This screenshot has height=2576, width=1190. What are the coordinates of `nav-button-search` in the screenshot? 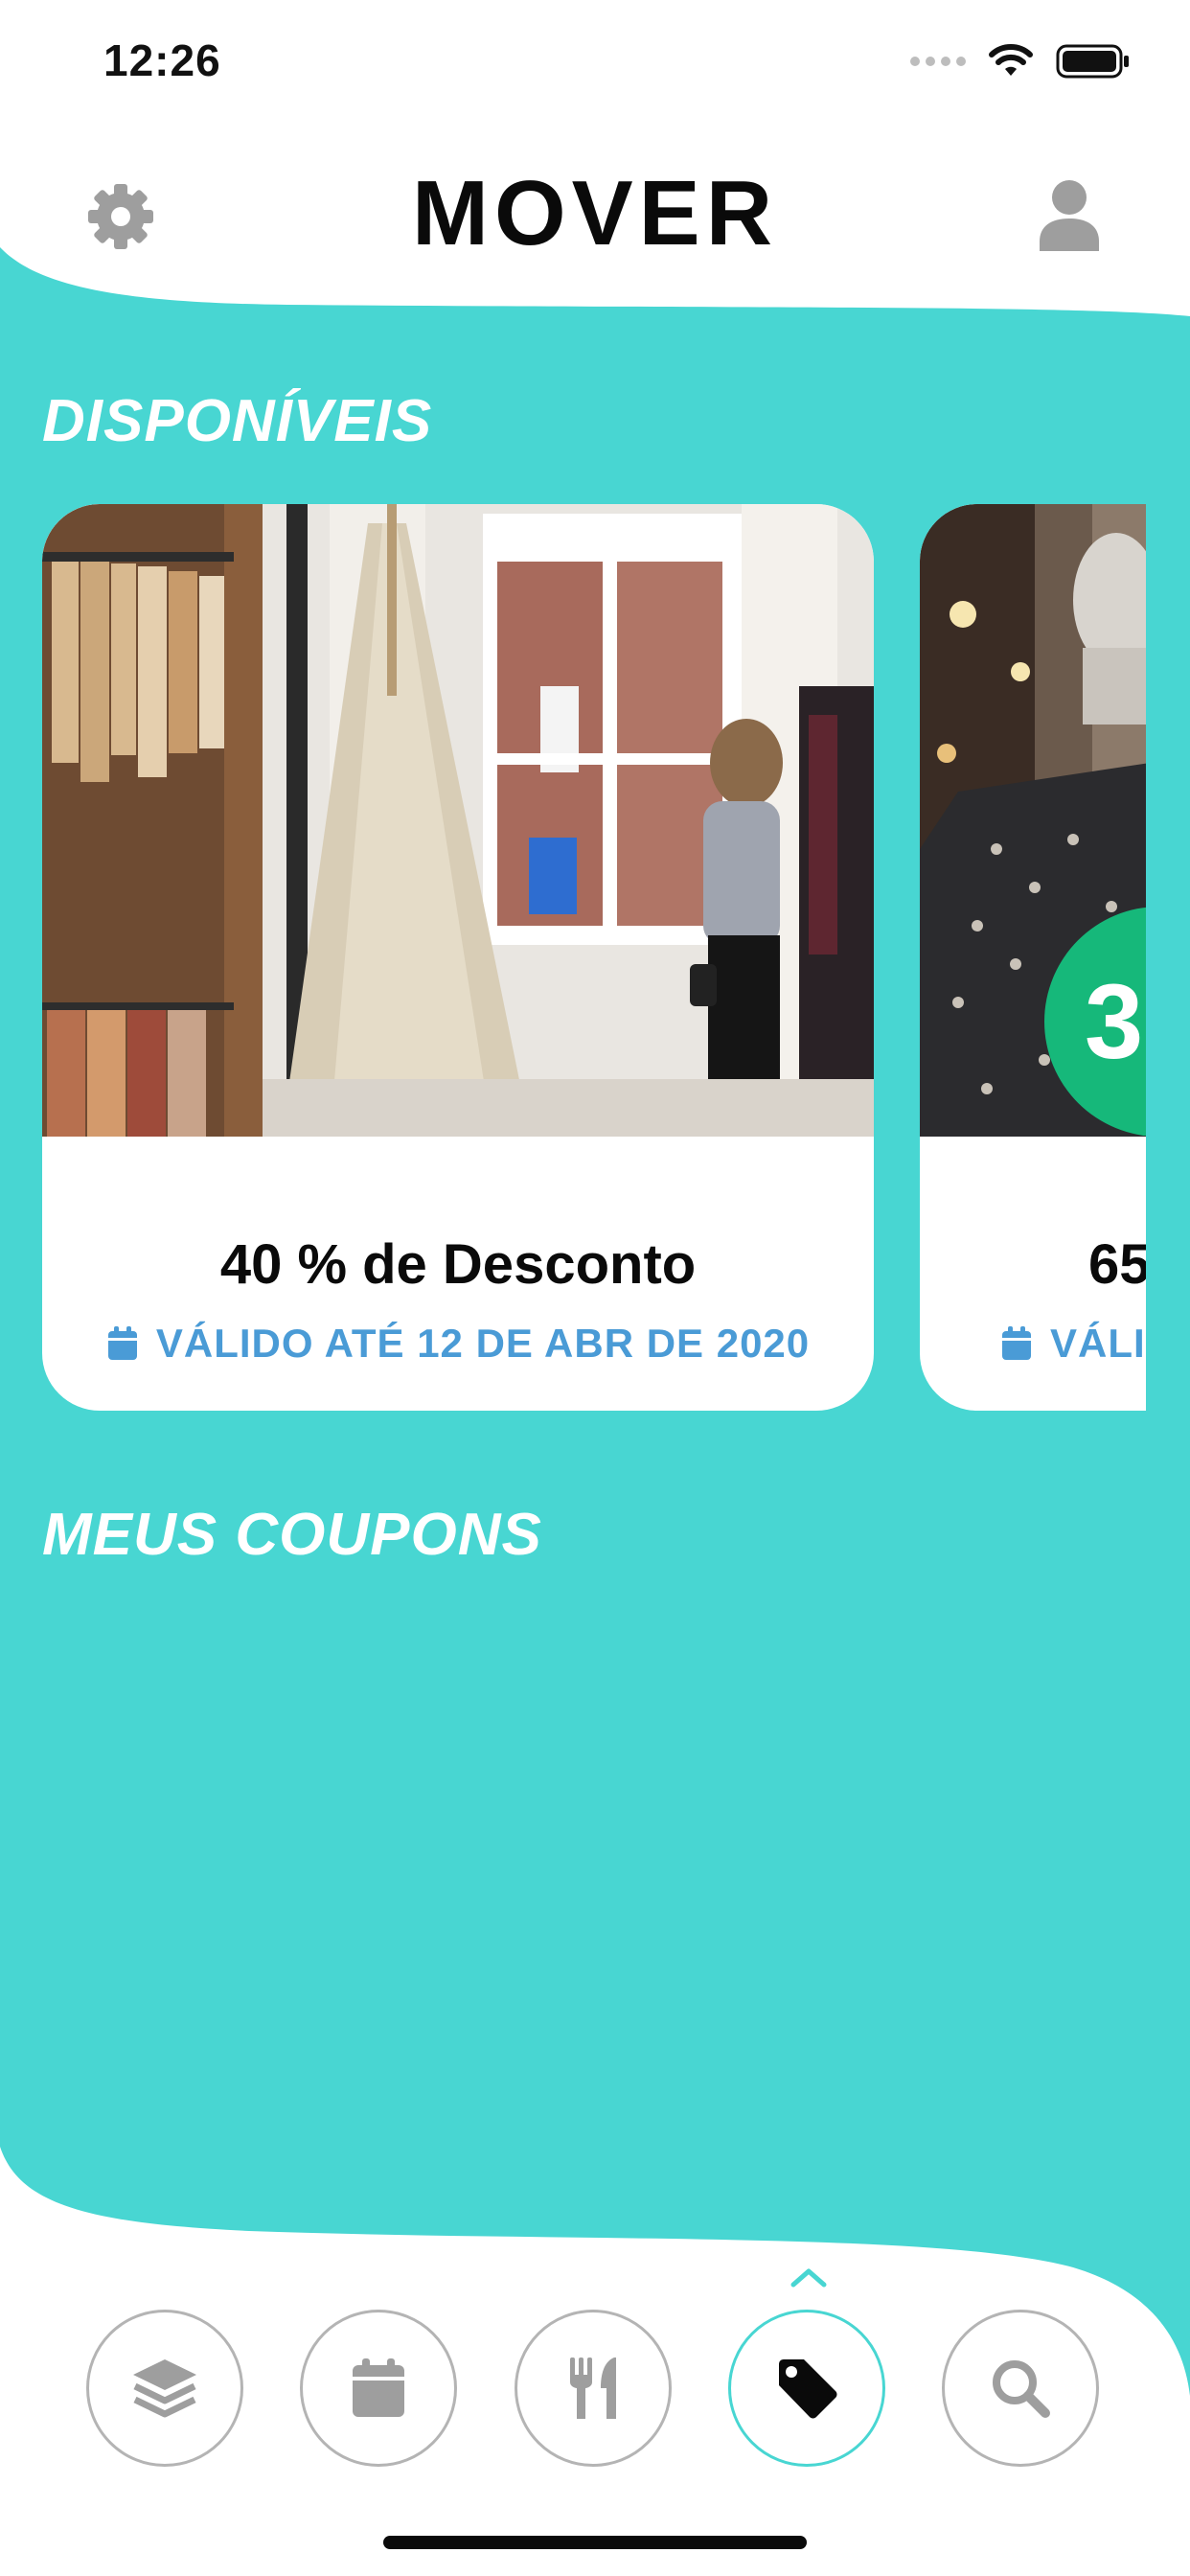 It's located at (1020, 2388).